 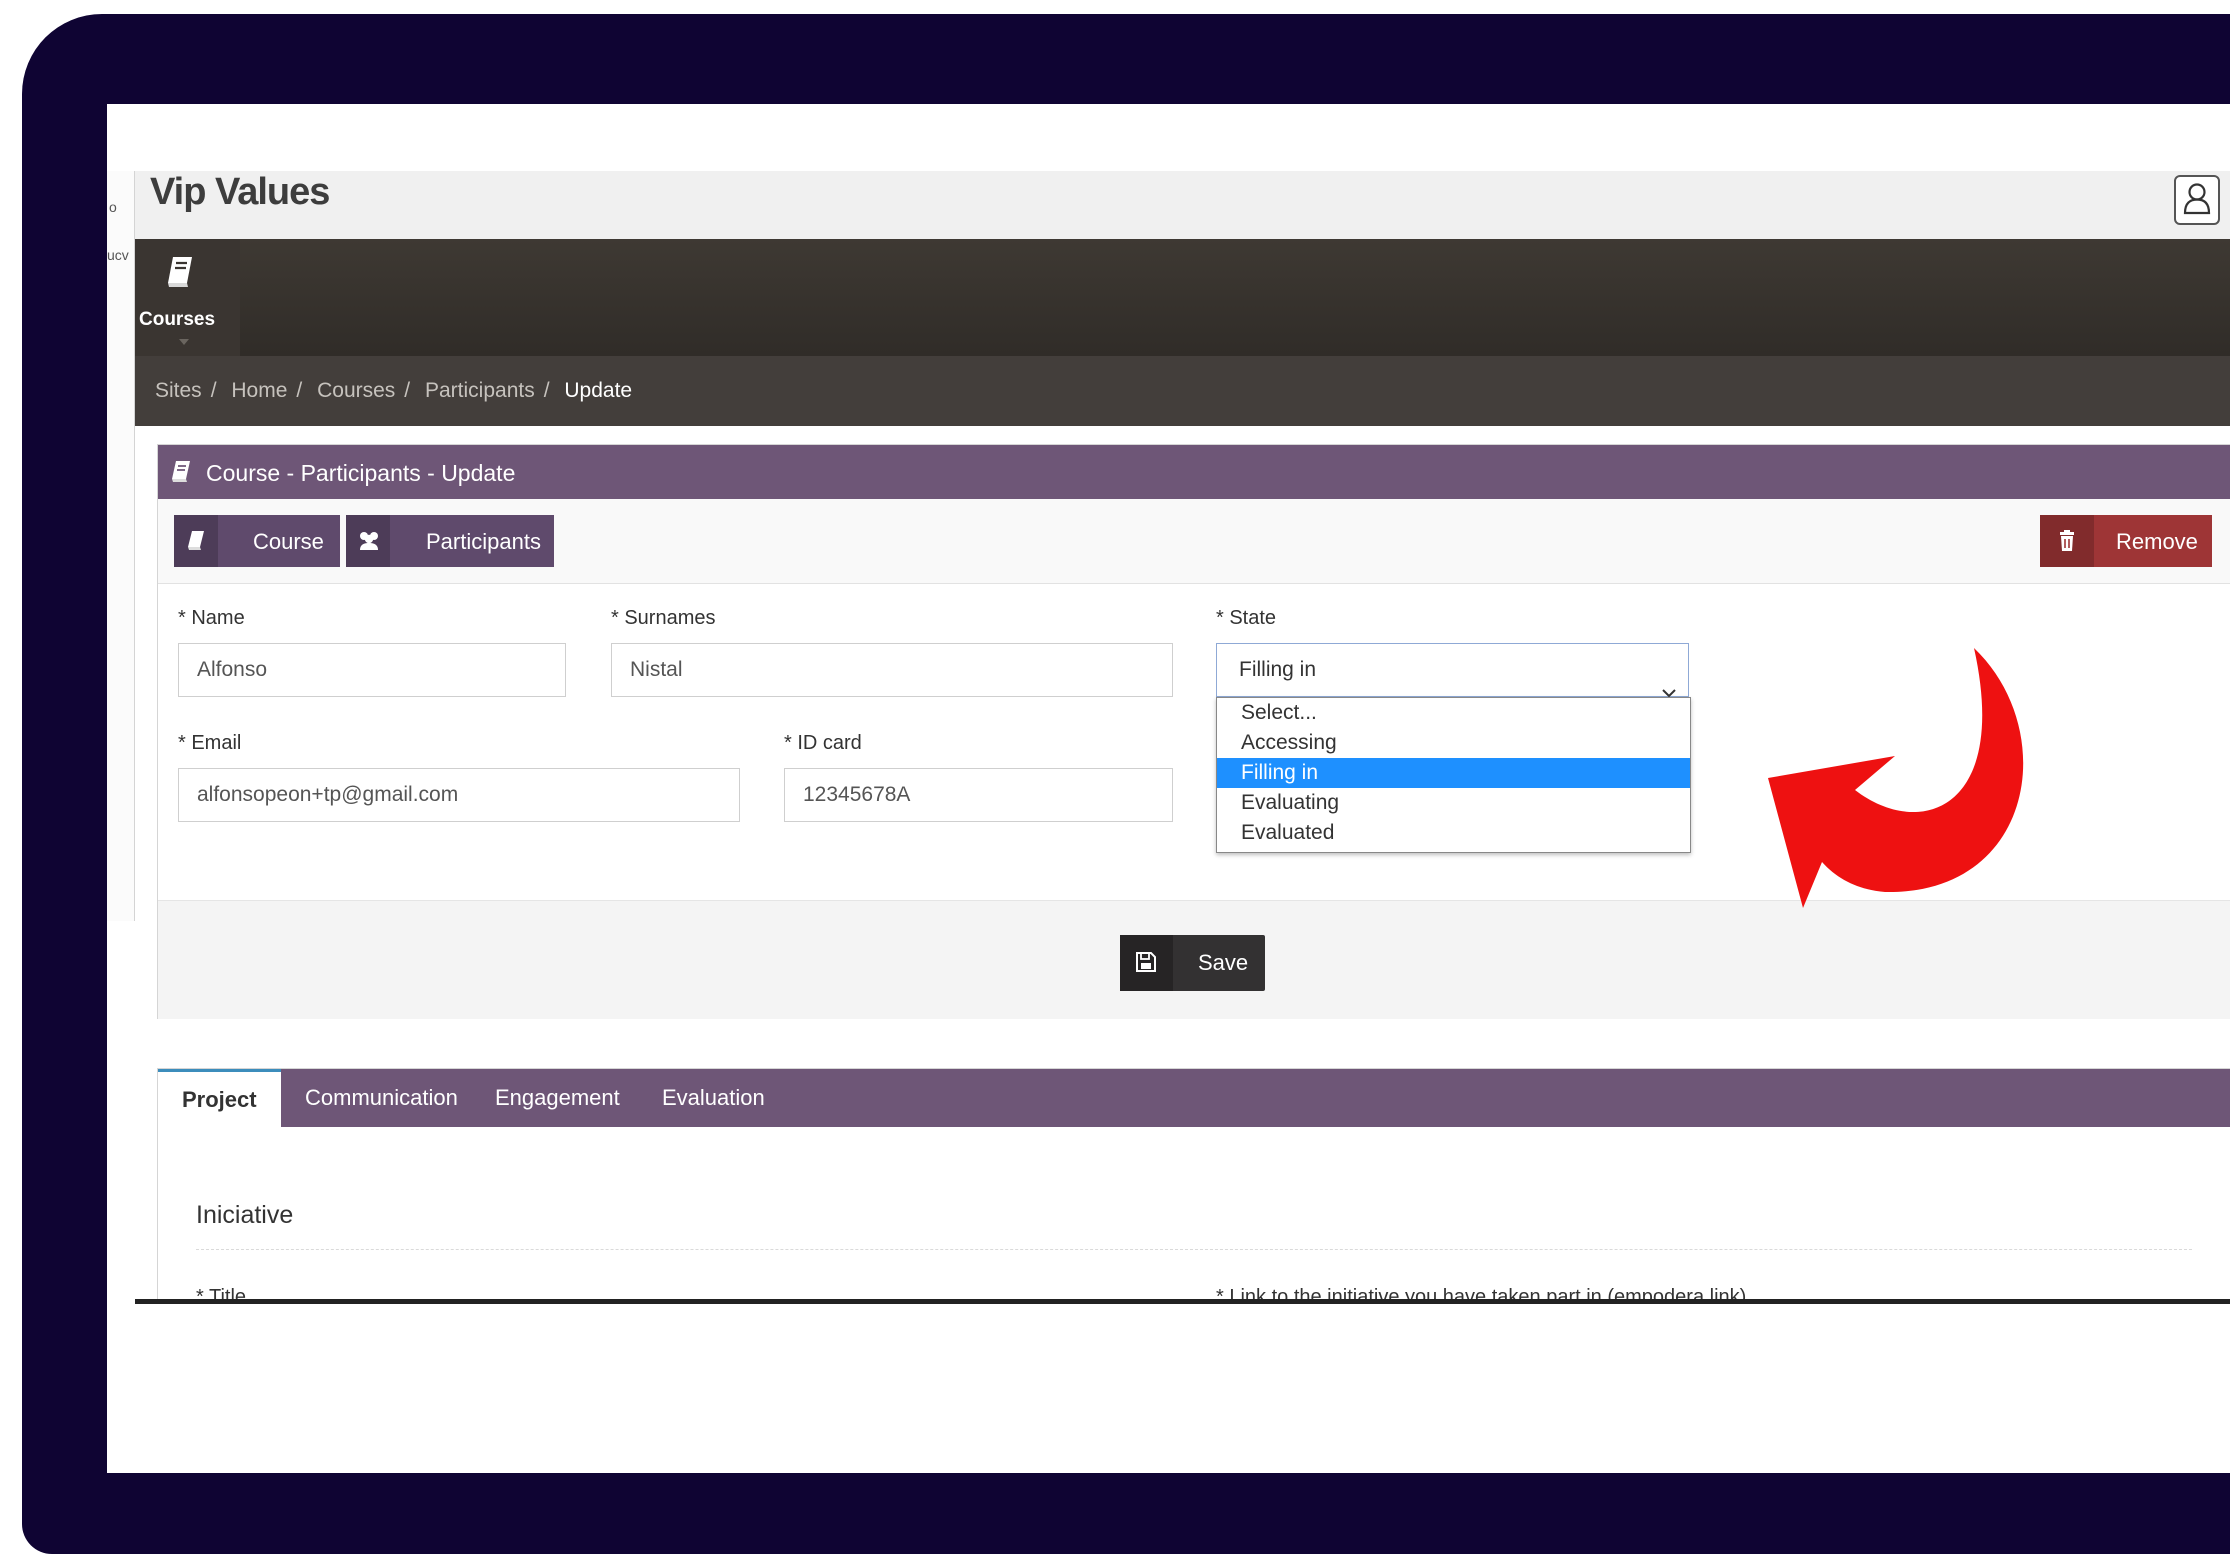 I want to click on course-button-label: Course, so click(x=288, y=541).